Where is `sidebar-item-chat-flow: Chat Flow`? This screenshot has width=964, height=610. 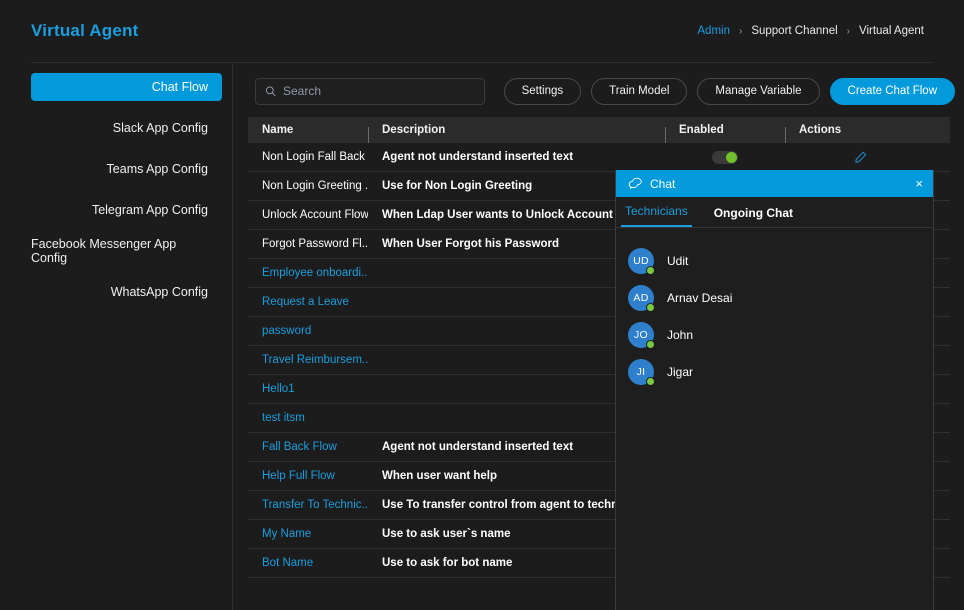
sidebar-item-chat-flow: Chat Flow is located at coordinates (126, 87).